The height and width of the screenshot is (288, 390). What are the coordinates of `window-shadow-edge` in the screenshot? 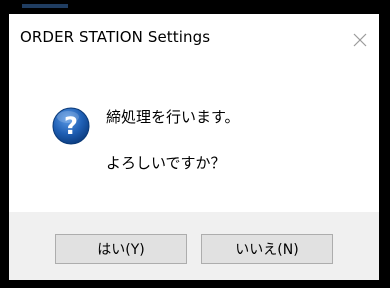 It's located at (384, 151).